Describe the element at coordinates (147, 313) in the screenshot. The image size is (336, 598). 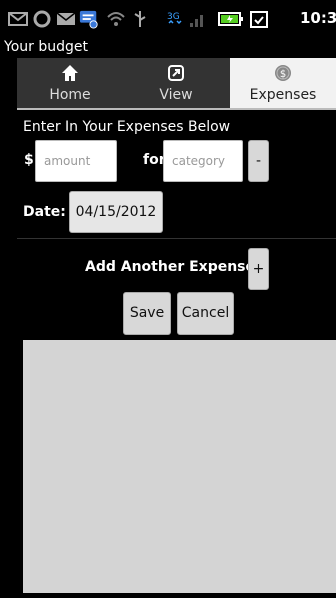
I see `save-button: Save` at that location.